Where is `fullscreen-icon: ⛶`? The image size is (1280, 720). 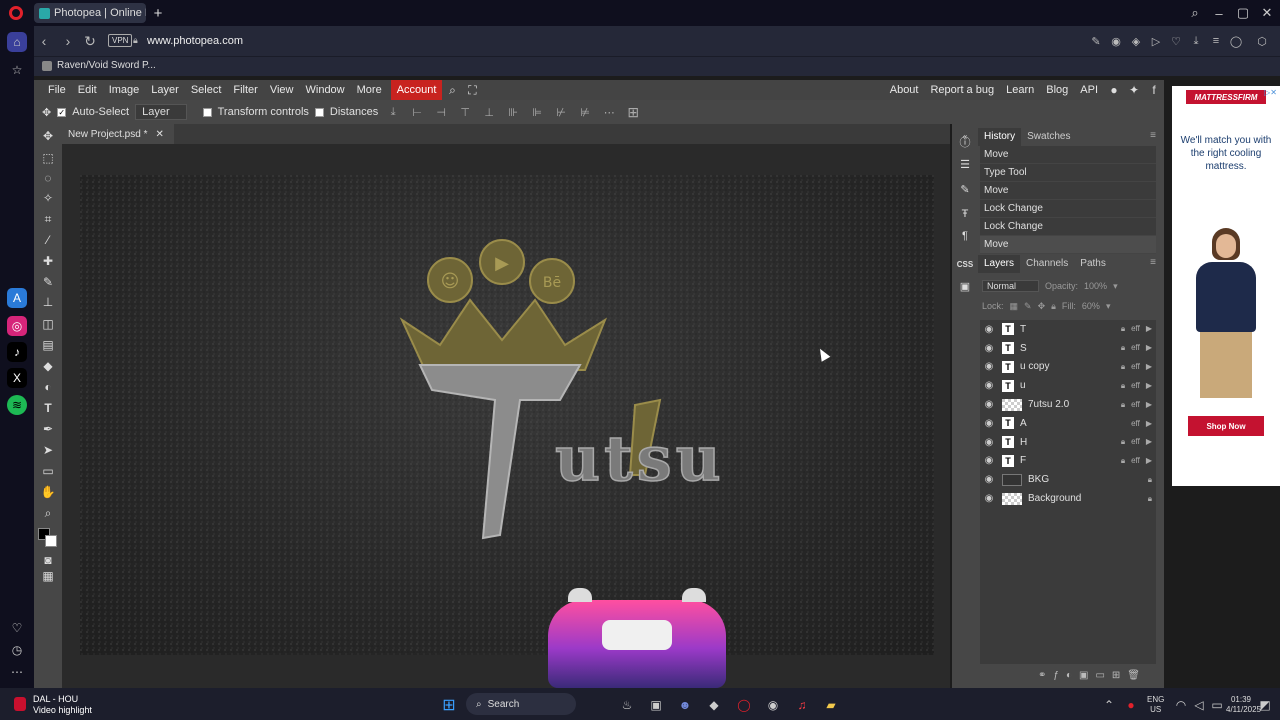
fullscreen-icon: ⛶ is located at coordinates (472, 90).